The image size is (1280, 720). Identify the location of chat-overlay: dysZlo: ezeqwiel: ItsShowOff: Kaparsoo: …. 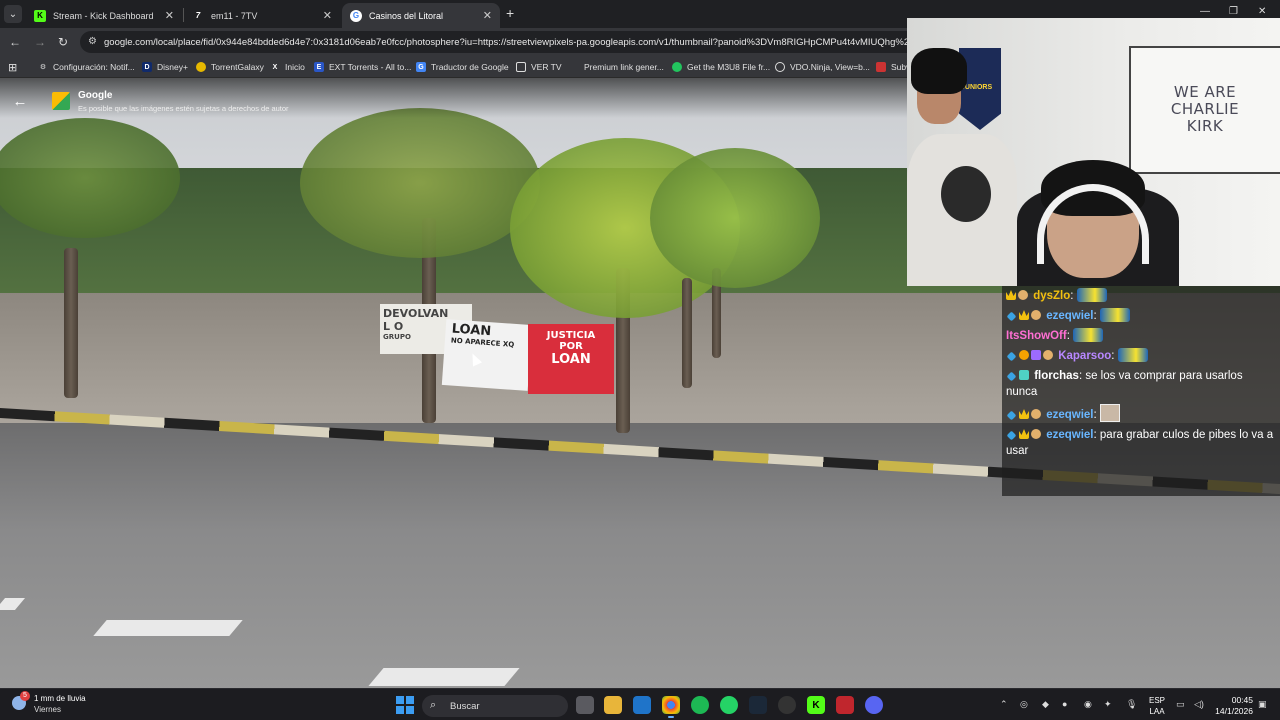
(1141, 391).